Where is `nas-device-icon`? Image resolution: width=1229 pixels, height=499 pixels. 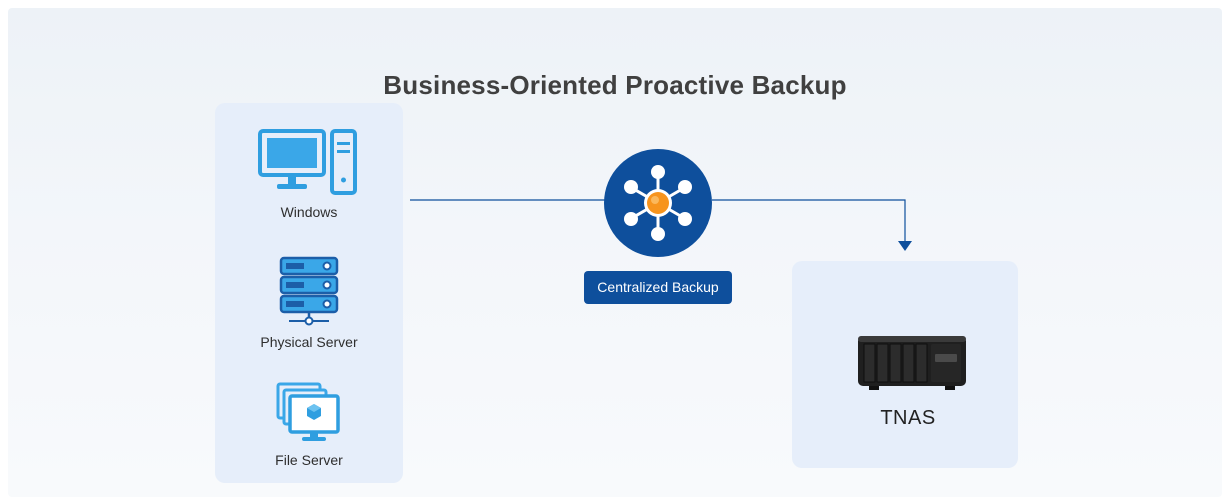 nas-device-icon is located at coordinates (912, 363).